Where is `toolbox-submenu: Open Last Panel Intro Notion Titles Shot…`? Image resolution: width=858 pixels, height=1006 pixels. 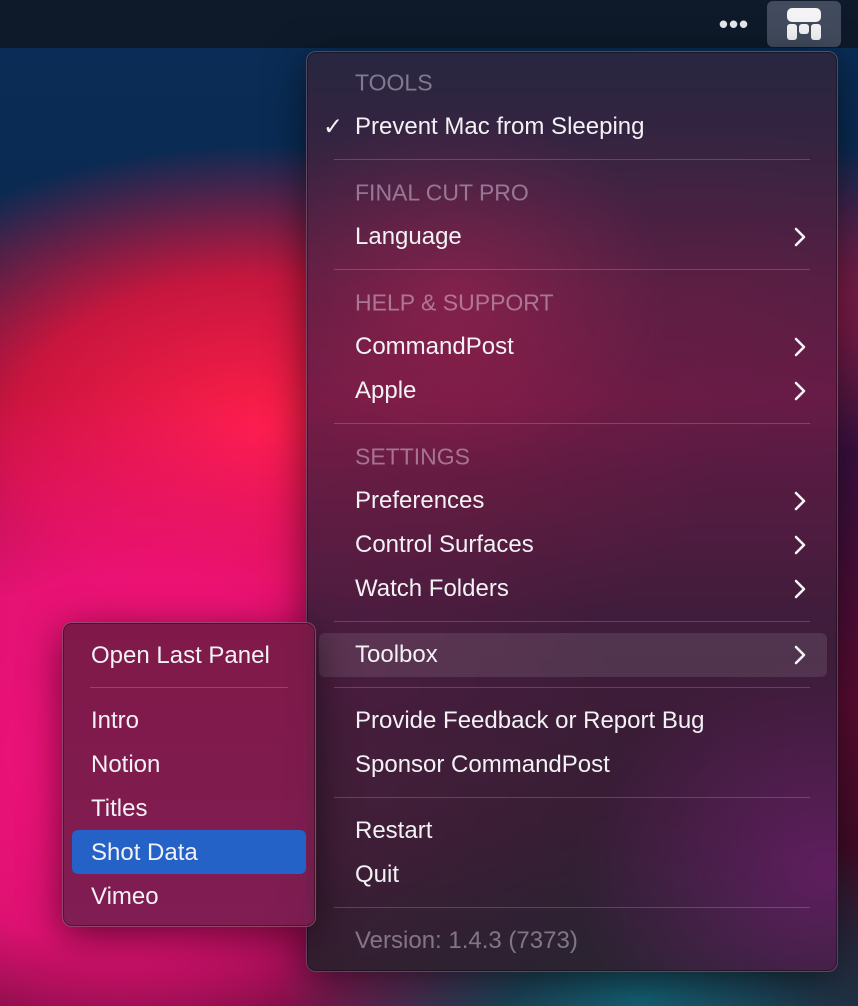
toolbox-submenu: Open Last Panel Intro Notion Titles Shot… is located at coordinates (189, 774).